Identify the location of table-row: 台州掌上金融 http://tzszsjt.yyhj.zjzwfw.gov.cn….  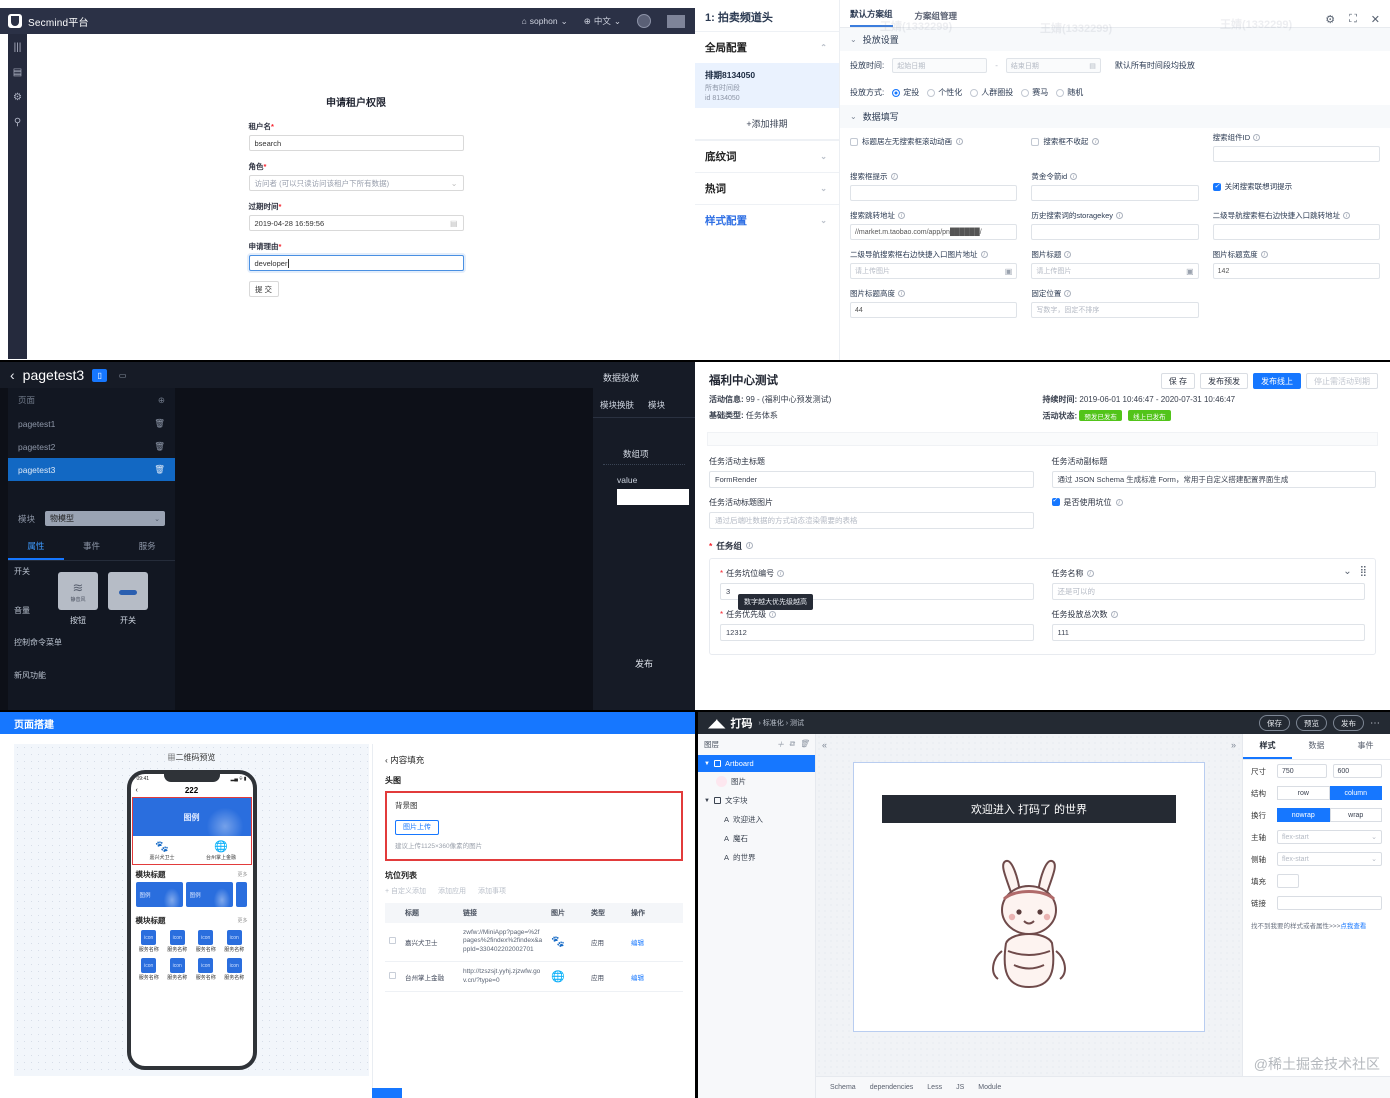
(534, 977).